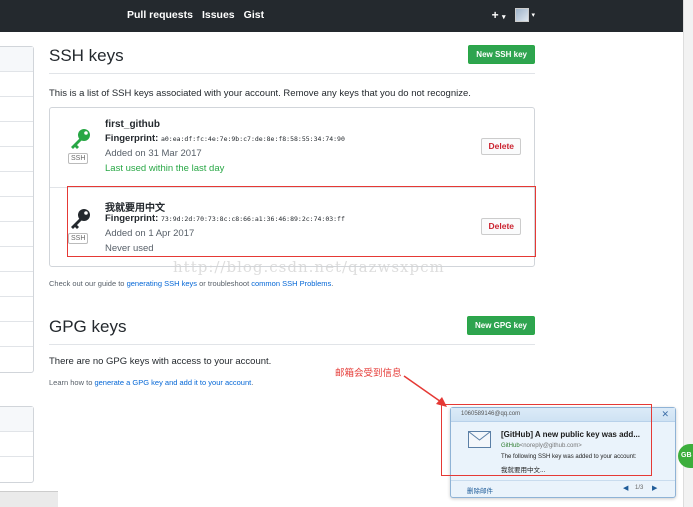  What do you see at coordinates (665, 414) in the screenshot?
I see `close-icon: ✕` at bounding box center [665, 414].